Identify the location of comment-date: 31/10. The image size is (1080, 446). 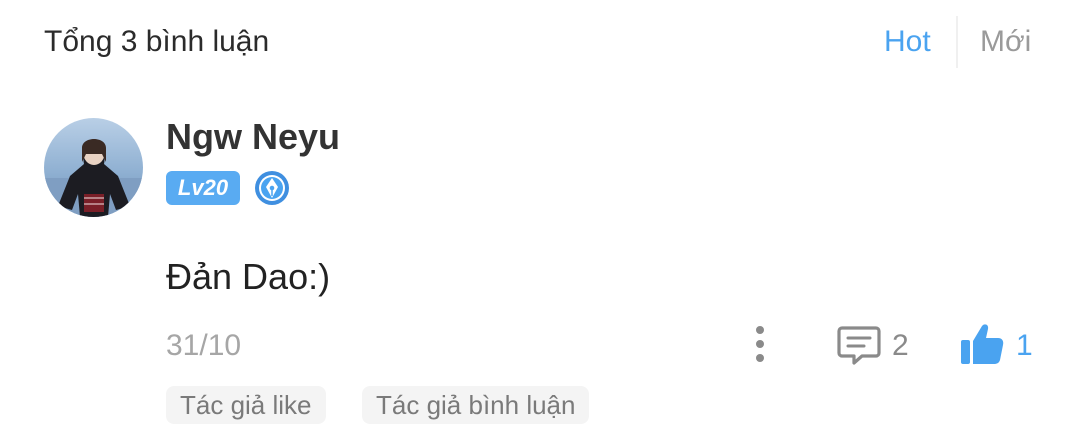
(204, 345).